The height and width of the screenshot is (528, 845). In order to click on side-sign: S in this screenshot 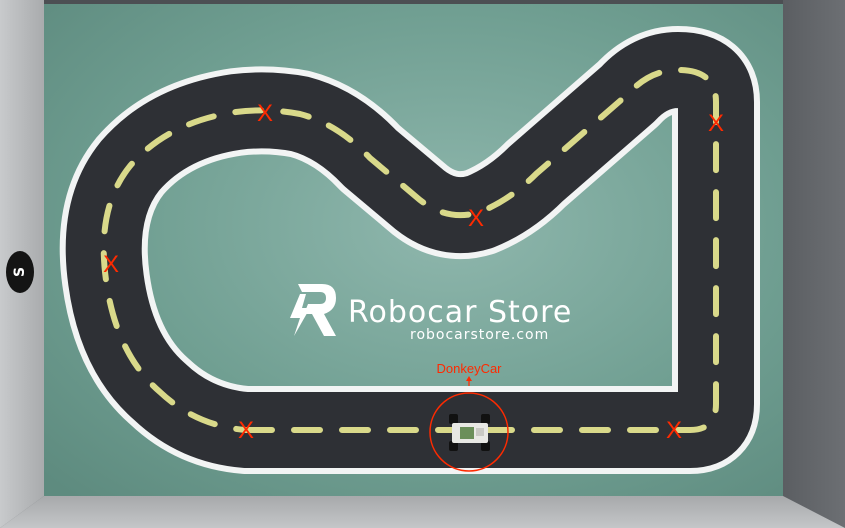, I will do `click(20, 272)`.